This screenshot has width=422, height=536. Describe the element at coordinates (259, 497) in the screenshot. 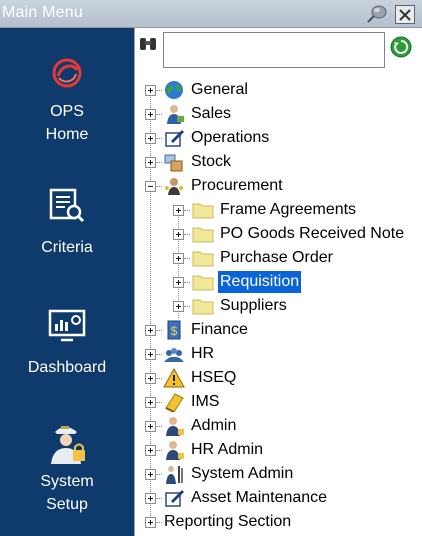

I see `tree-label: Asset Maintenance` at that location.